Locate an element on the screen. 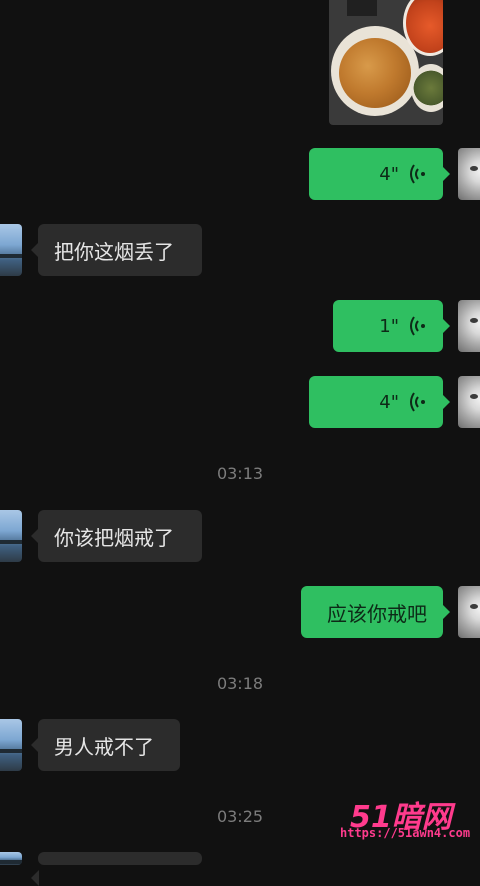 This screenshot has width=480, height=886. food-photo-message is located at coordinates (386, 62).